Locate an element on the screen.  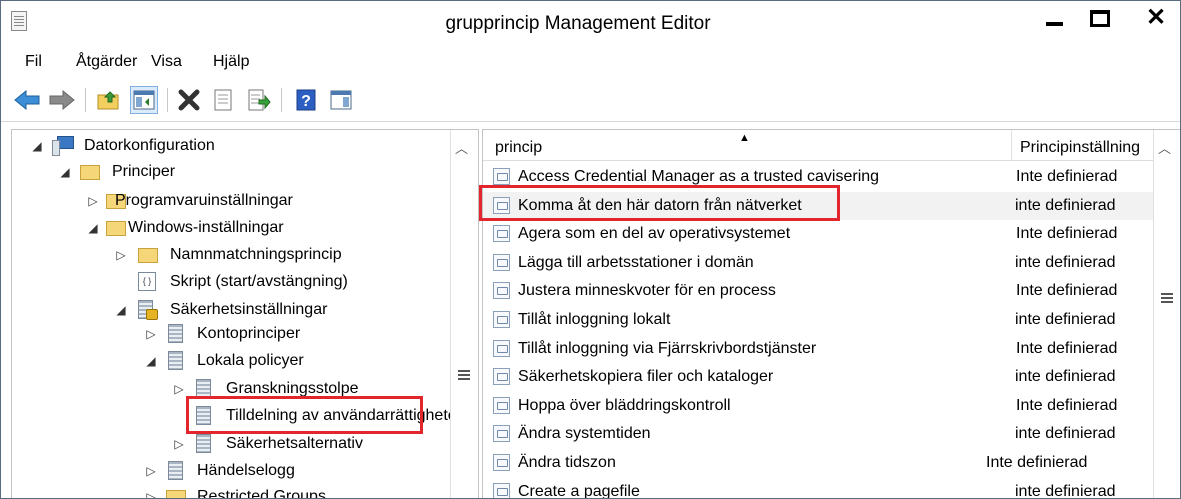
policy-row: Ändra systemtiden inte definierad is located at coordinates (819, 434).